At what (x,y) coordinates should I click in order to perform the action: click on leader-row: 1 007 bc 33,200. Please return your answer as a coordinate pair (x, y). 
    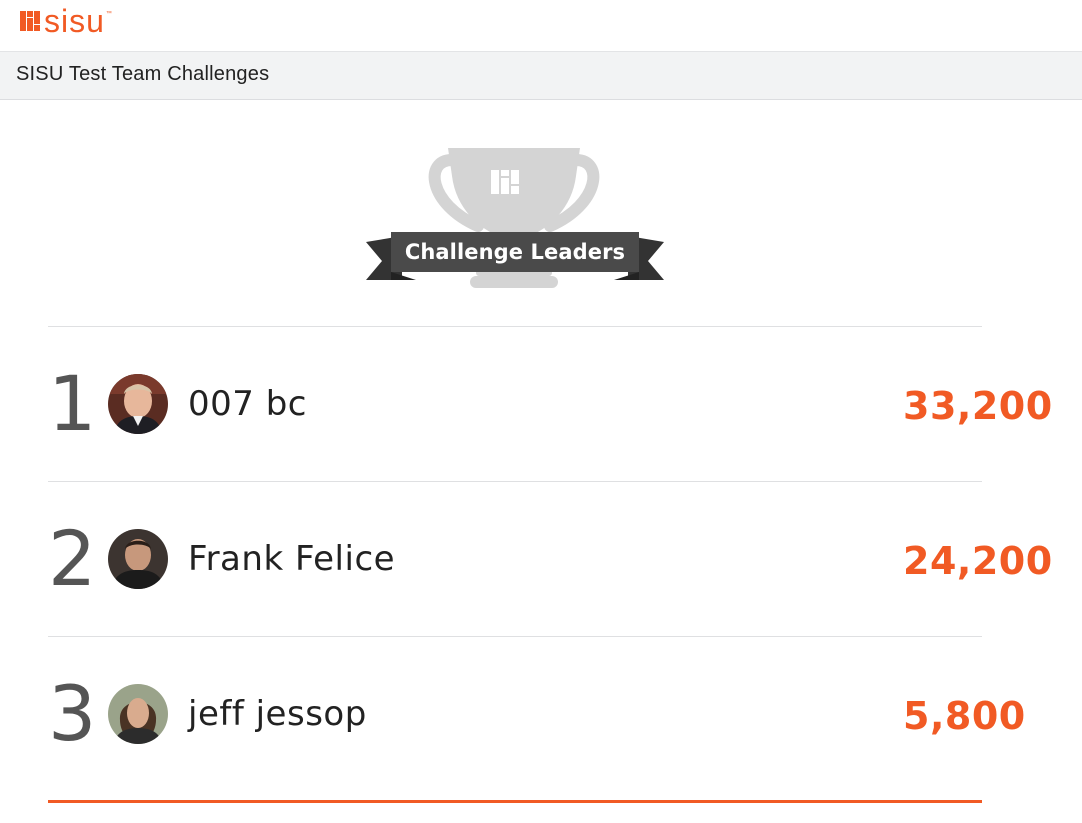
    Looking at the image, I should click on (553, 404).